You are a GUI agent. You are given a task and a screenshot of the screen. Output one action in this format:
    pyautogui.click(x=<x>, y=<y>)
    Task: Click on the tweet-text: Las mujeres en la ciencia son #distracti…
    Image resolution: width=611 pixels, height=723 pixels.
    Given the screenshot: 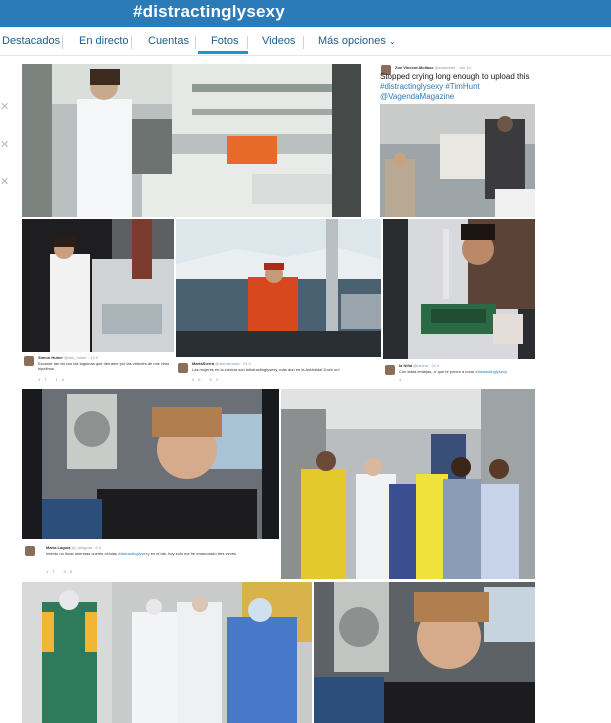 What is the action you would take?
    pyautogui.click(x=266, y=369)
    